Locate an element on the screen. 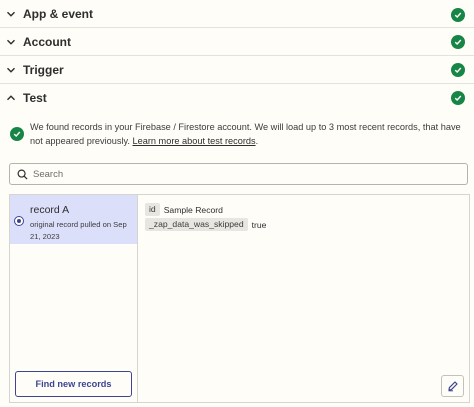 The height and width of the screenshot is (407, 474). search-box is located at coordinates (238, 174).